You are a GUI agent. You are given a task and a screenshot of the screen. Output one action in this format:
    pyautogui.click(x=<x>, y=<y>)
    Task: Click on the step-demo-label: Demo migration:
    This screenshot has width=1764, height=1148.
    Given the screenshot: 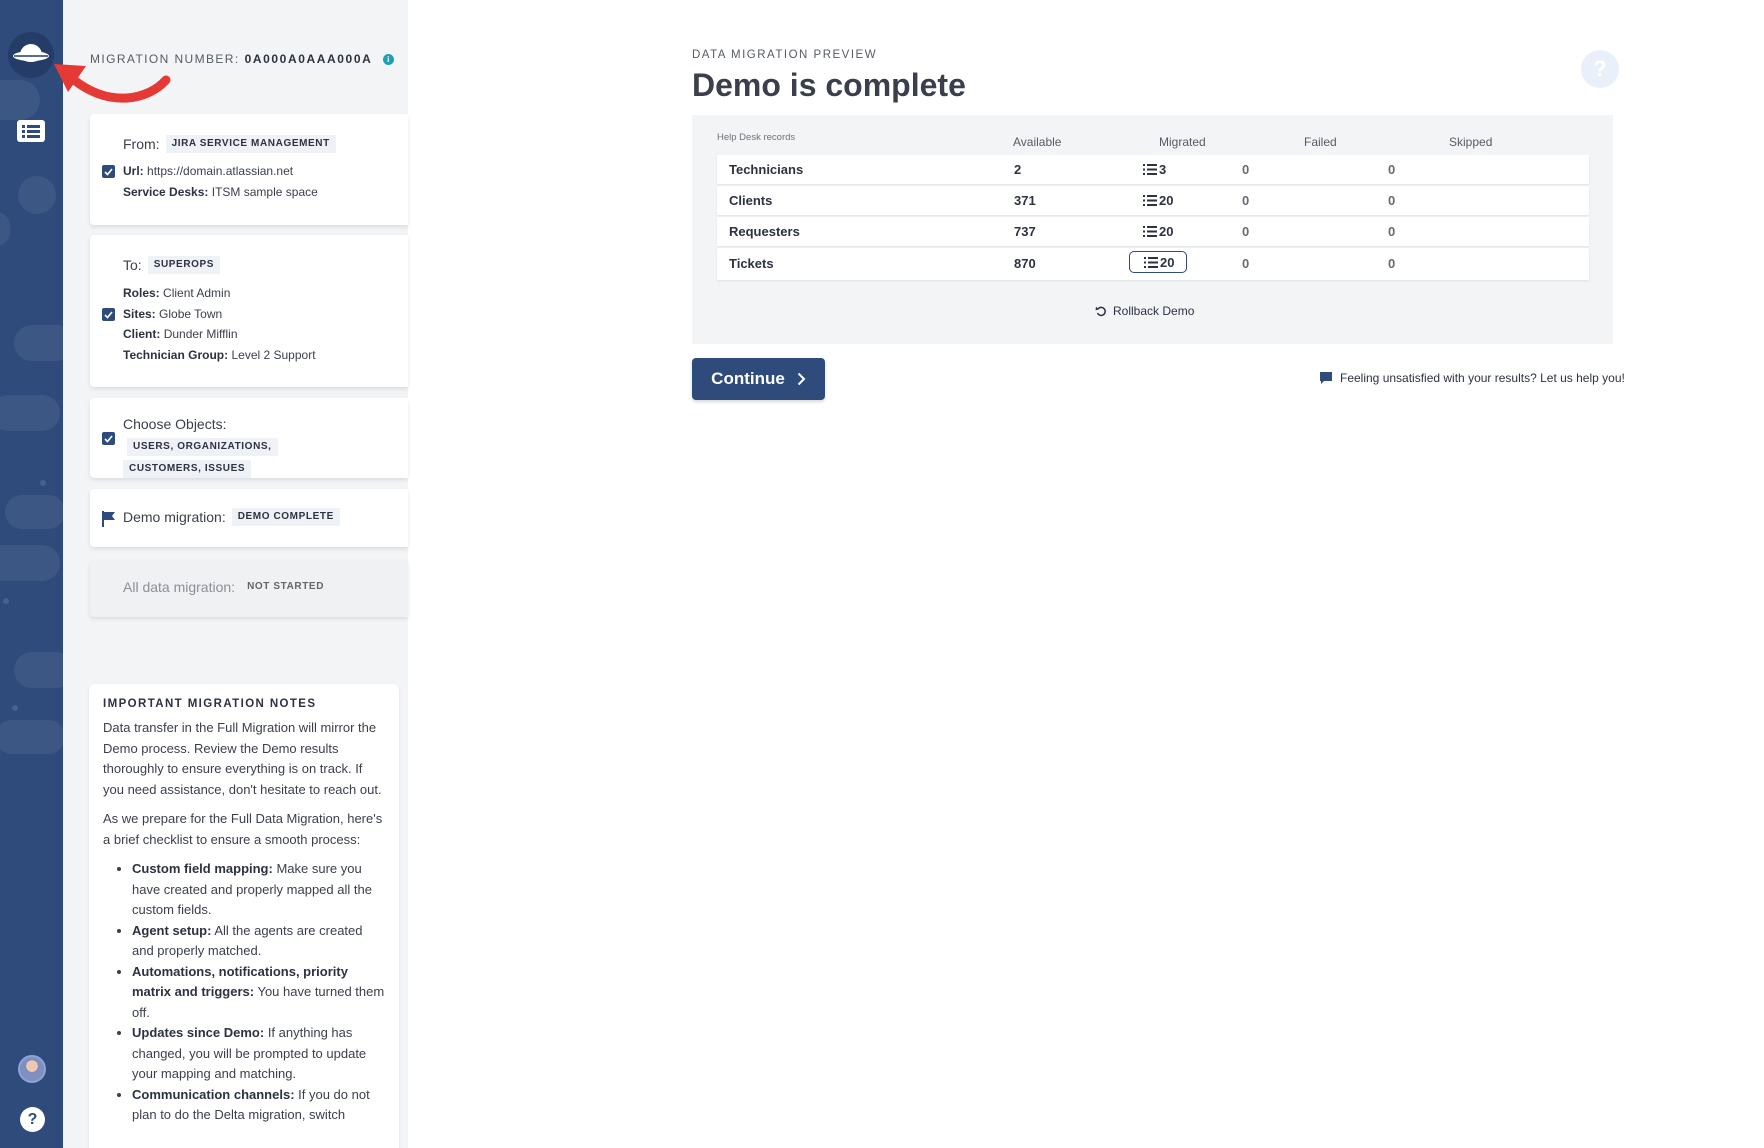 What is the action you would take?
    pyautogui.click(x=174, y=517)
    